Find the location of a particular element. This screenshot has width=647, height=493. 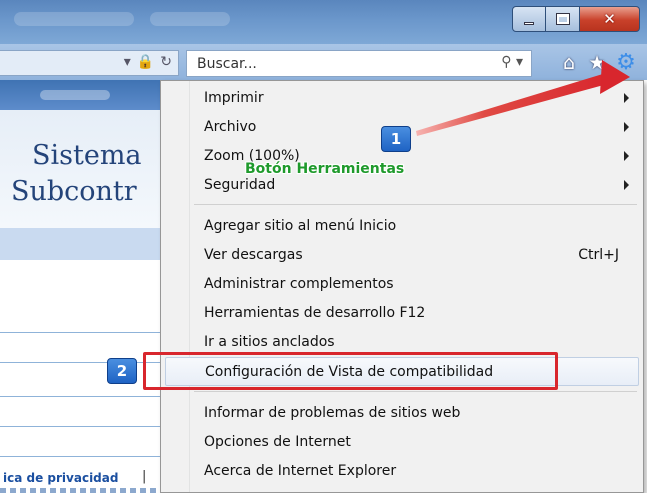

callout-label: Botón Herramientas is located at coordinates (325, 169).